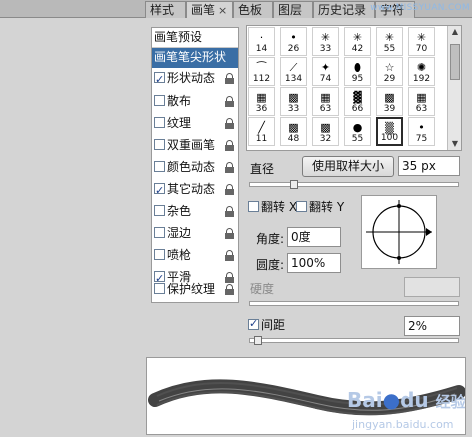 This screenshot has width=472, height=437. Describe the element at coordinates (389, 101) in the screenshot. I see `brush-tip-cell: ▩ 39` at that location.